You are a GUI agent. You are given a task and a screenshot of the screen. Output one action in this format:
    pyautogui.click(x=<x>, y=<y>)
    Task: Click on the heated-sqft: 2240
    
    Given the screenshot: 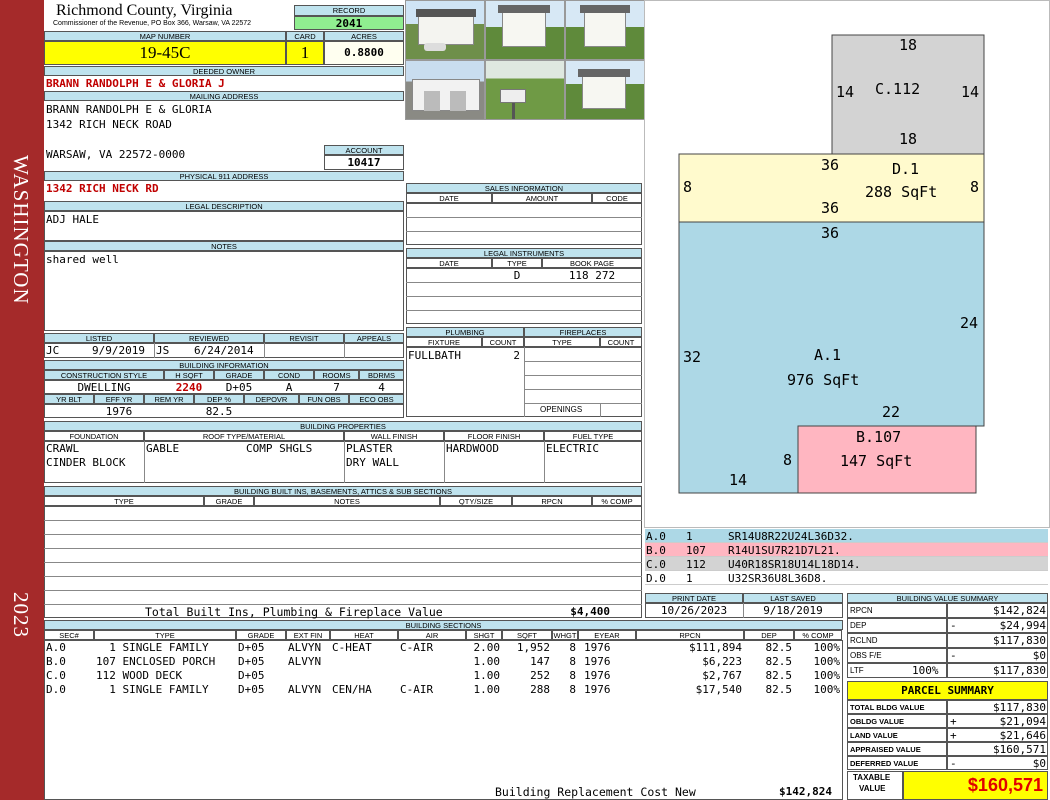 What is the action you would take?
    pyautogui.click(x=189, y=387)
    